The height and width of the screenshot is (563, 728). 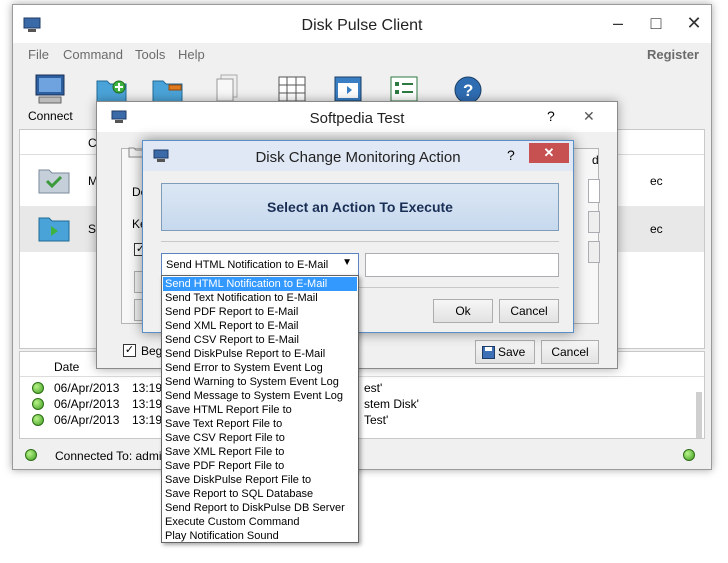 I want to click on dropdown-option: Send Error to System Event Log, so click(x=260, y=368).